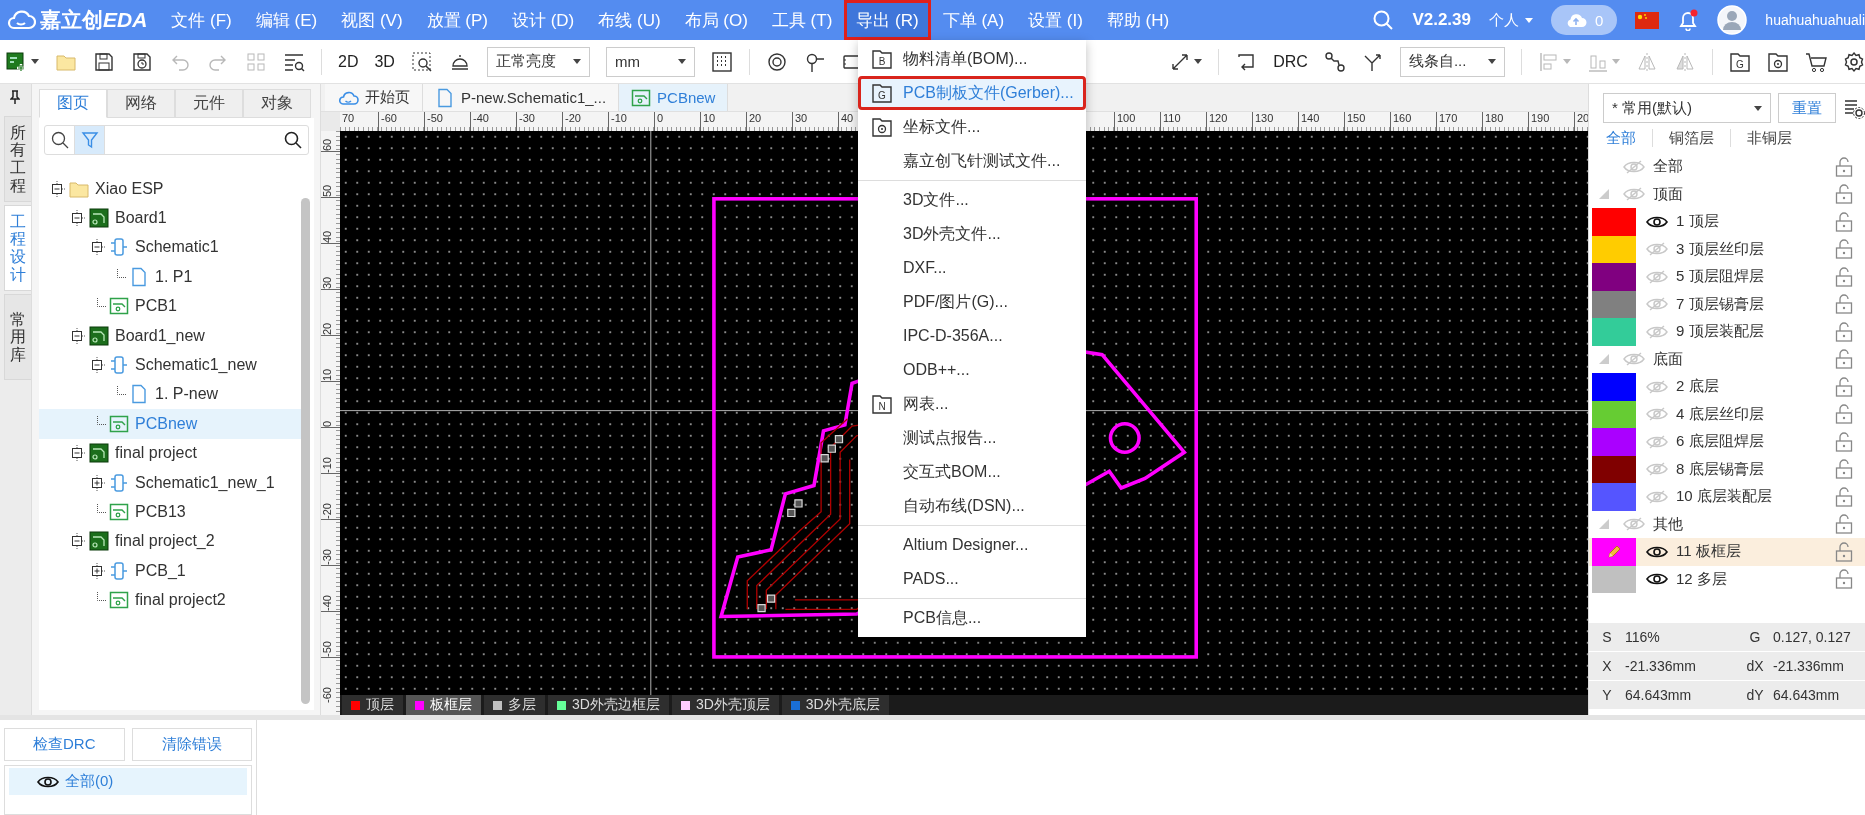  I want to click on file-letter-icon: N, so click(882, 404).